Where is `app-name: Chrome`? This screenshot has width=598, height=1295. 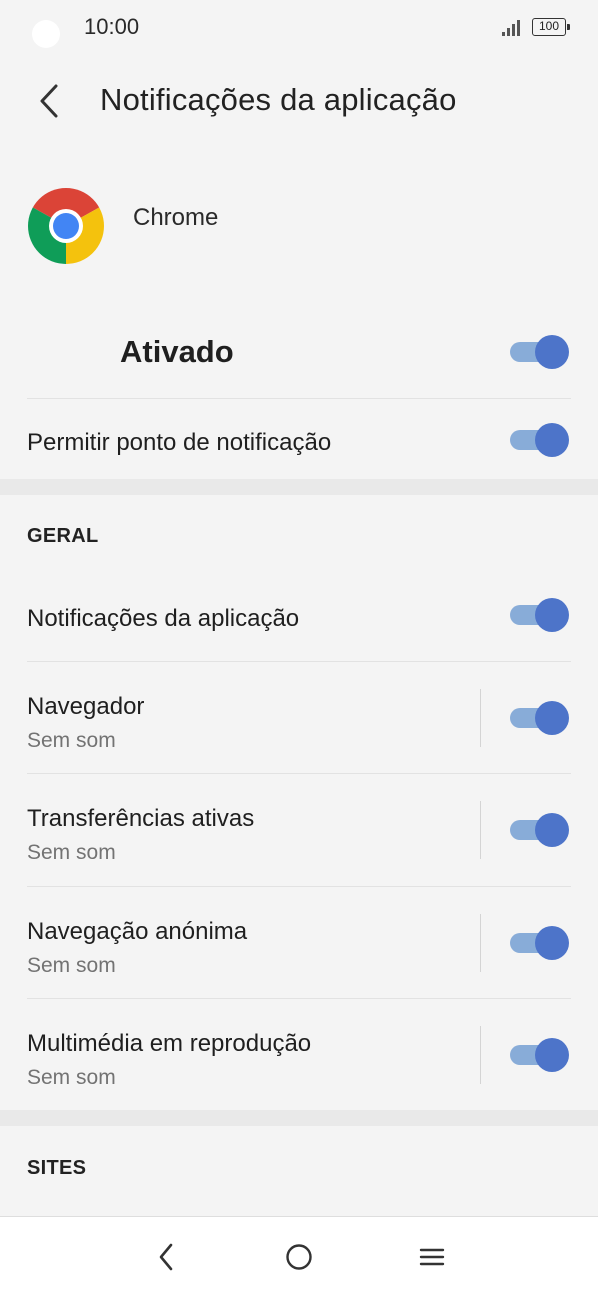 app-name: Chrome is located at coordinates (176, 217).